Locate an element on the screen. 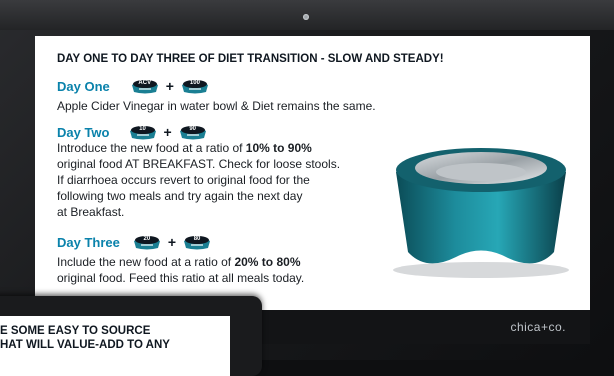 The image size is (614, 376). bowl-label: ACV is located at coordinates (145, 83).